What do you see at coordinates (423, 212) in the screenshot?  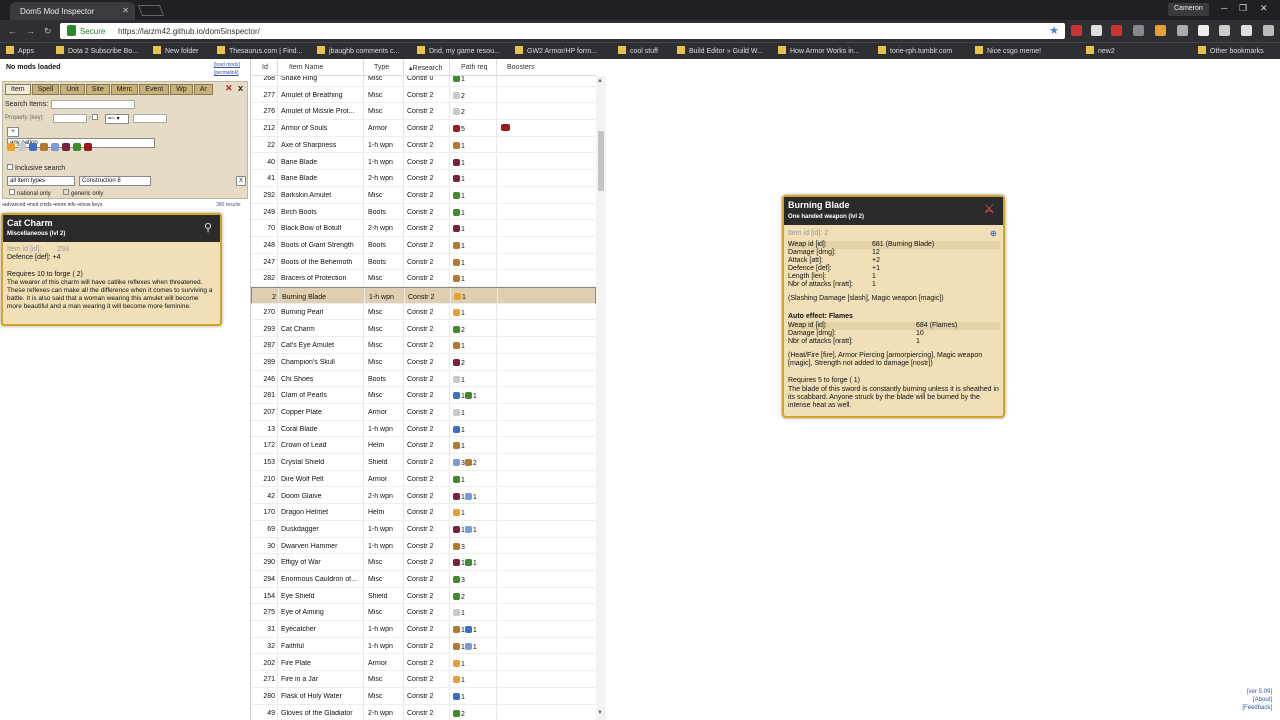 I see `table-row: 249 Birch Boots Boots Constr 2 1` at bounding box center [423, 212].